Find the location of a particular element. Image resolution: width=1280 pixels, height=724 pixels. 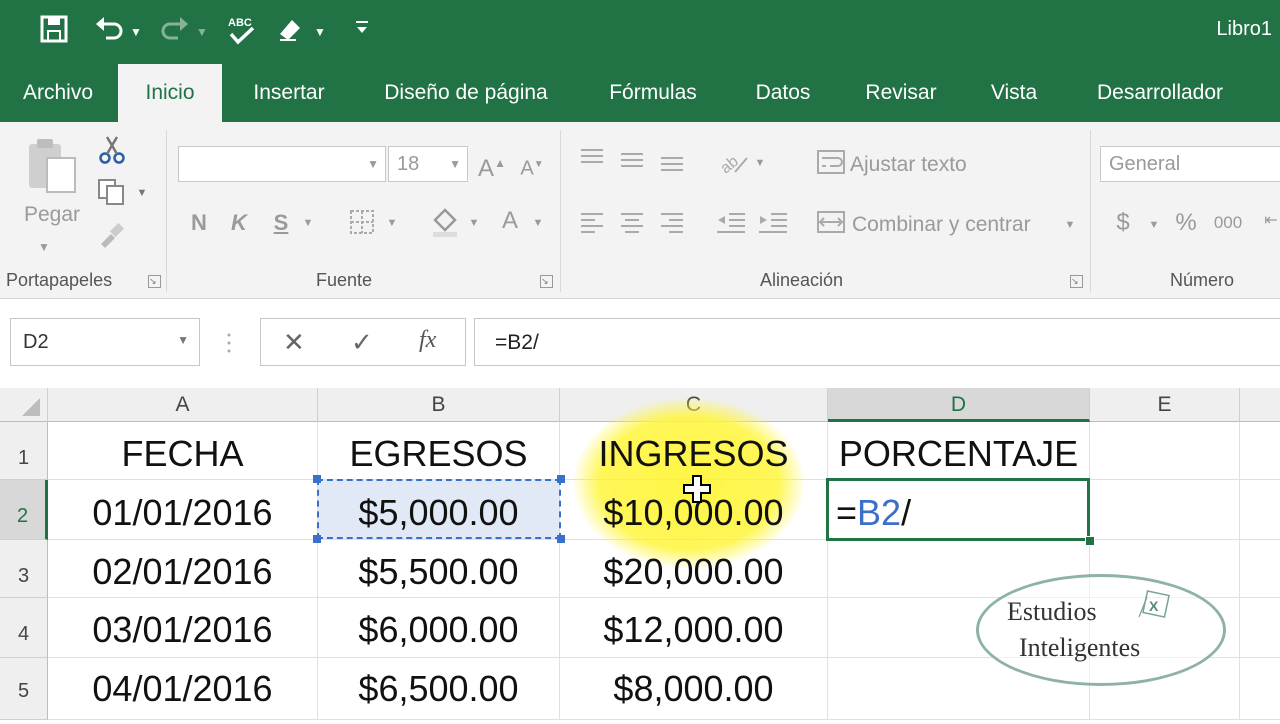

touch-dropdown-icon: ▼ is located at coordinates (320, 32).